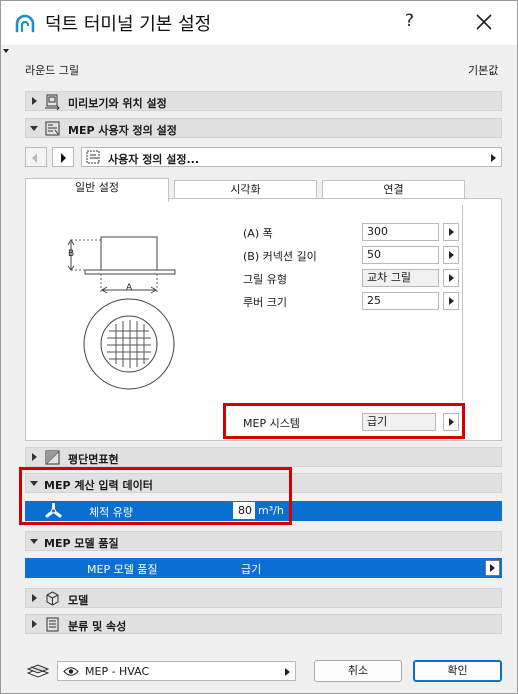 Image resolution: width=518 pixels, height=694 pixels. I want to click on section-mep-custom: MEP 사용자 정의 설정, so click(263, 128).